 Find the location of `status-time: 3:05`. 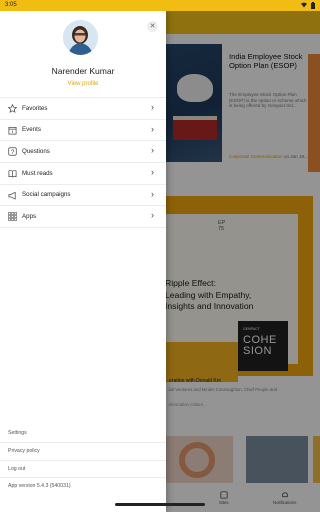

status-time: 3:05 is located at coordinates (11, 5).